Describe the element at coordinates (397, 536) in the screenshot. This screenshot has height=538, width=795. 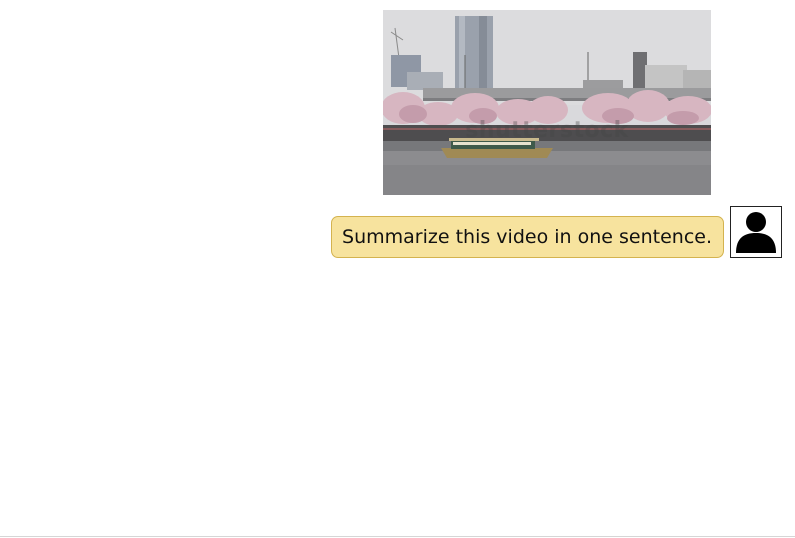
I see `divider` at that location.